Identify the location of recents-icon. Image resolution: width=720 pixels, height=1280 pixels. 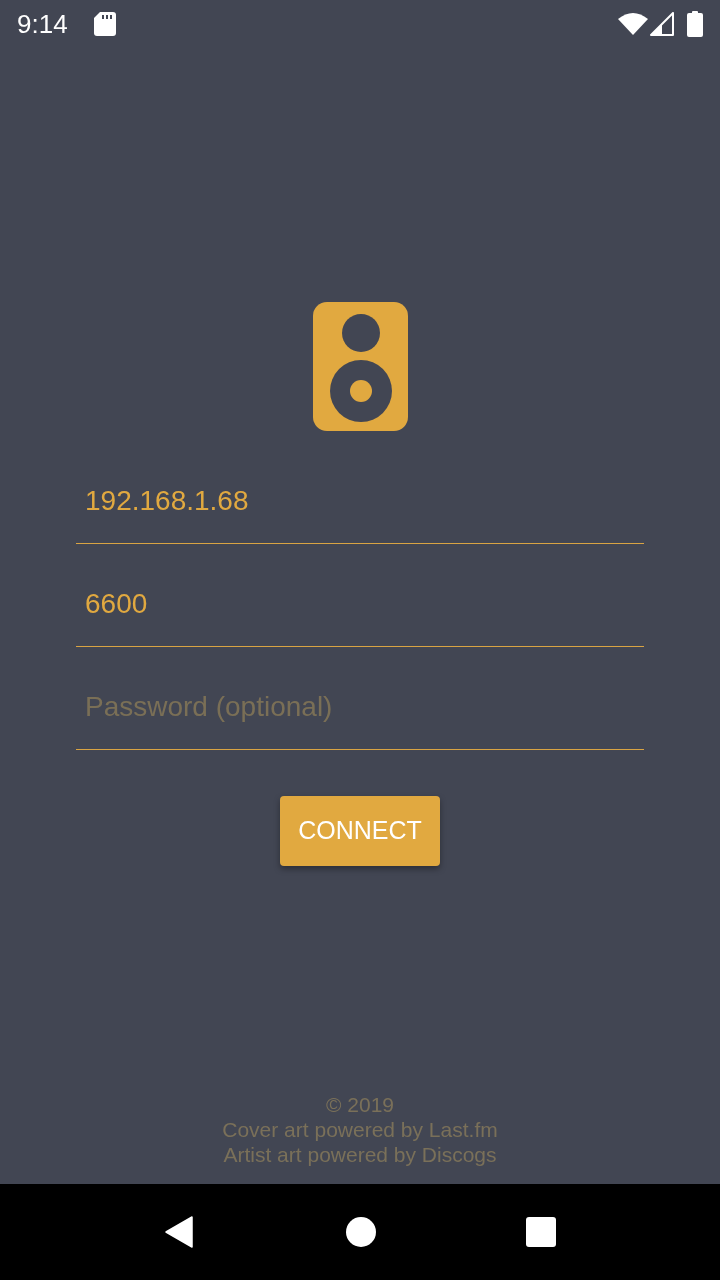
(540, 1232).